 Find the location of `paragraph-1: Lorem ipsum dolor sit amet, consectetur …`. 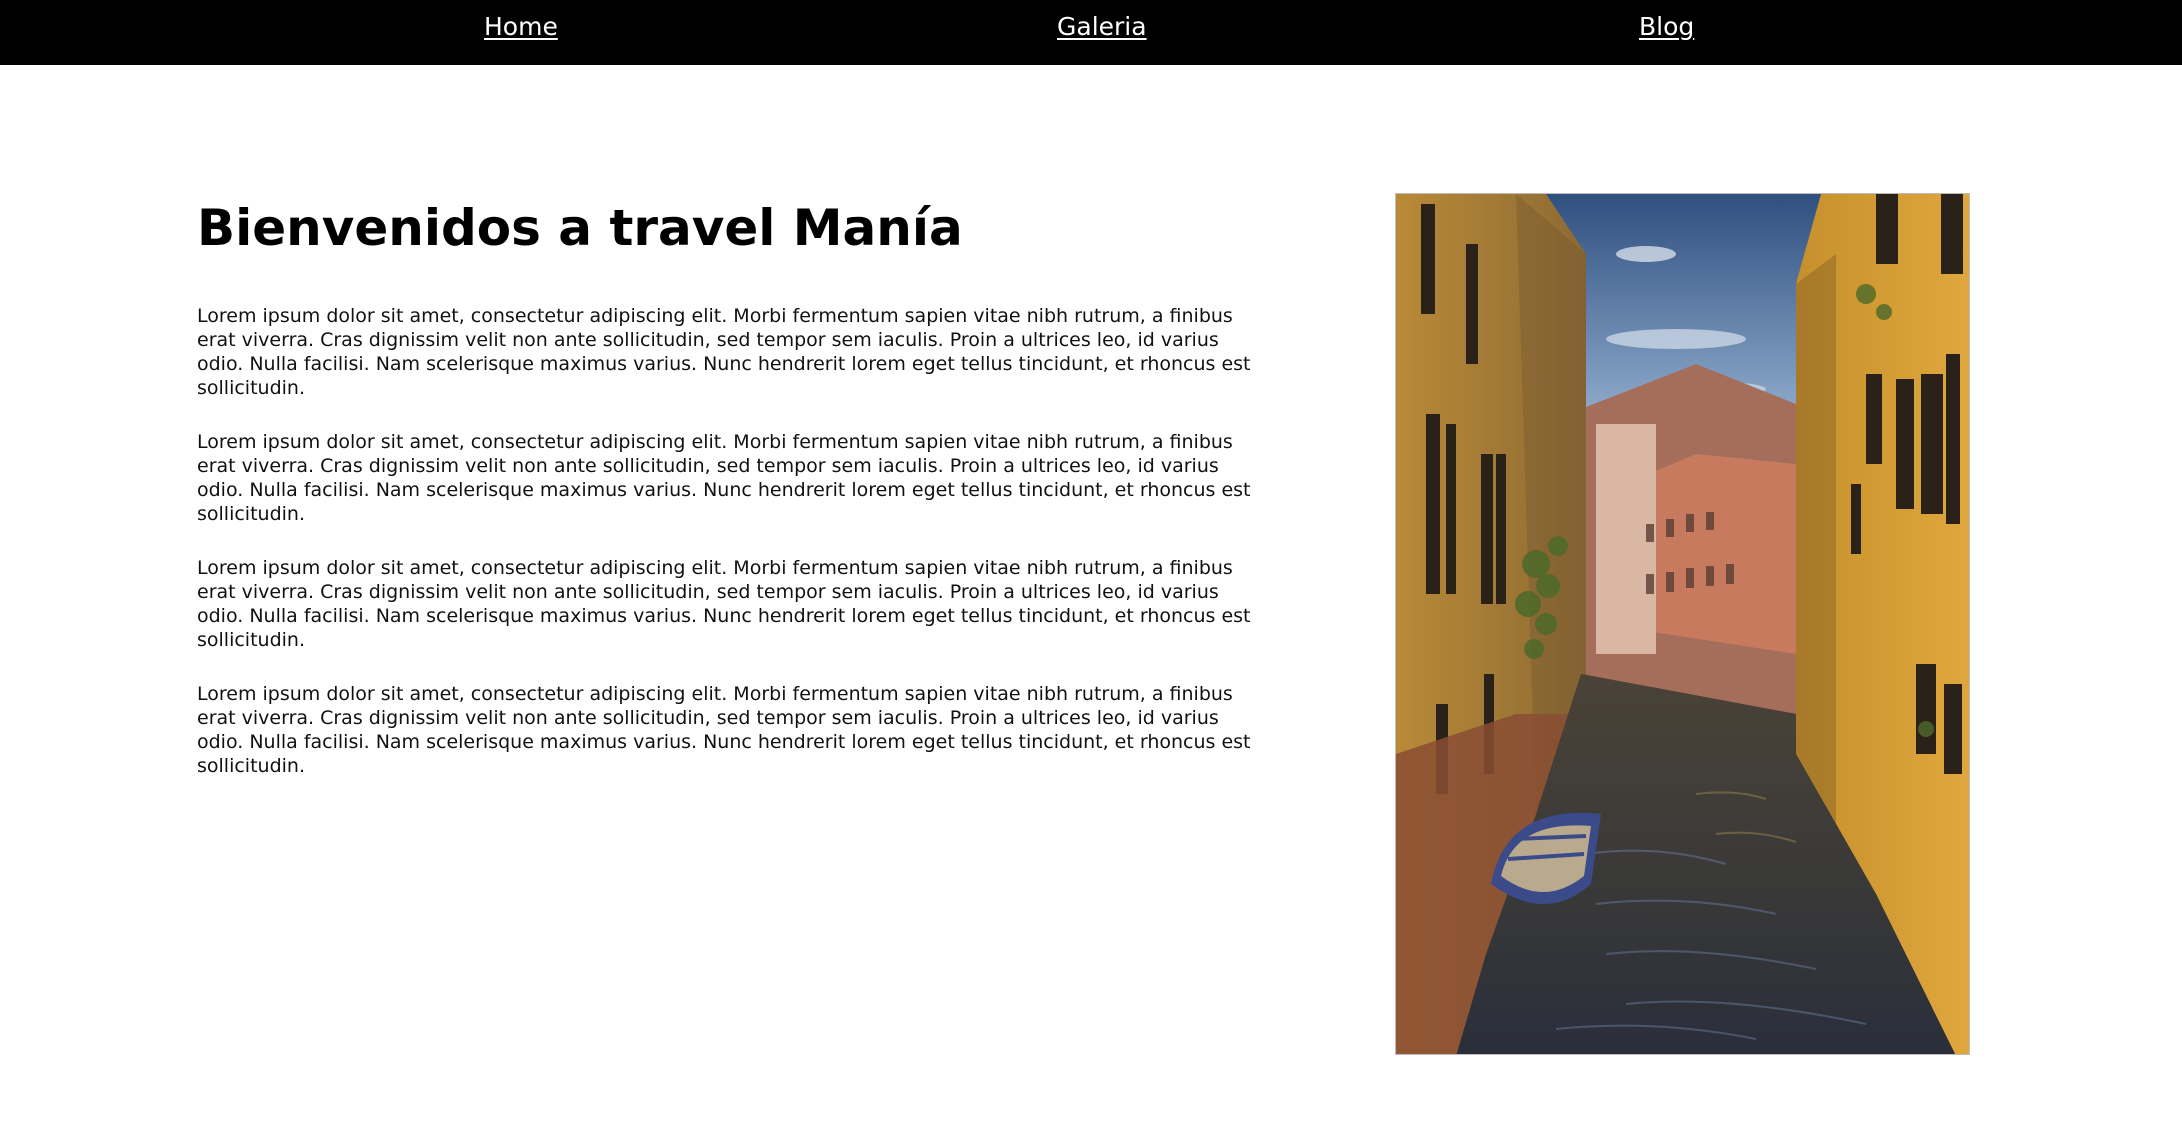

paragraph-1: Lorem ipsum dolor sit amet, consectetur … is located at coordinates (724, 352).